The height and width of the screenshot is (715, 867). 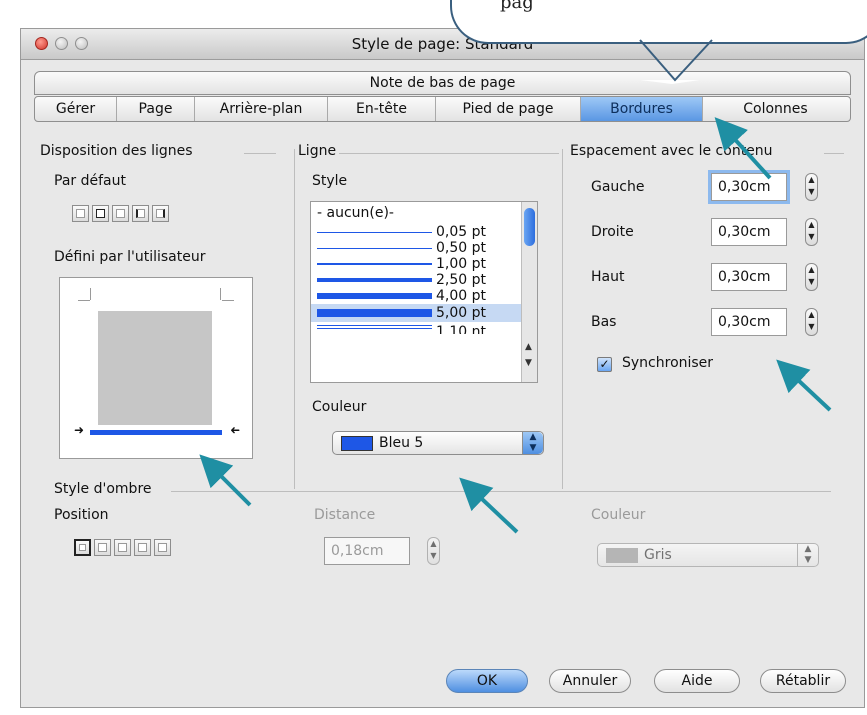 I want to click on list-item: 4,00 pt, so click(x=424, y=296).